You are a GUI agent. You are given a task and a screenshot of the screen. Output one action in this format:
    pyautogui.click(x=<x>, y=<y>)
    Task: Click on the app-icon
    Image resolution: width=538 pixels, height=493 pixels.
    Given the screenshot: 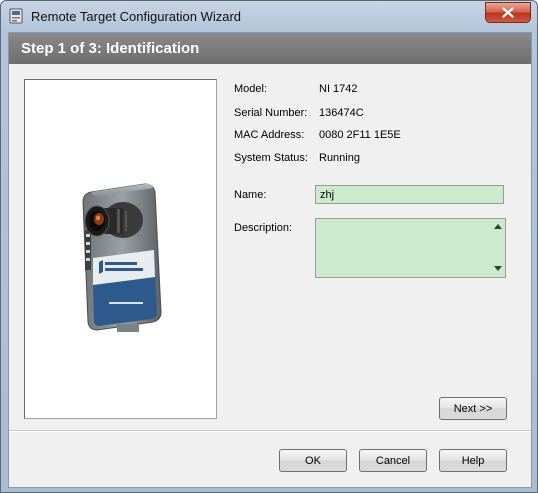 What is the action you would take?
    pyautogui.click(x=16, y=16)
    